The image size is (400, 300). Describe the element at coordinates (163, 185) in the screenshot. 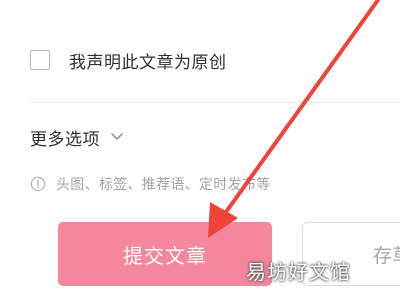

I see `hint-text: 头图、标签、推荐语、定时发布等` at that location.